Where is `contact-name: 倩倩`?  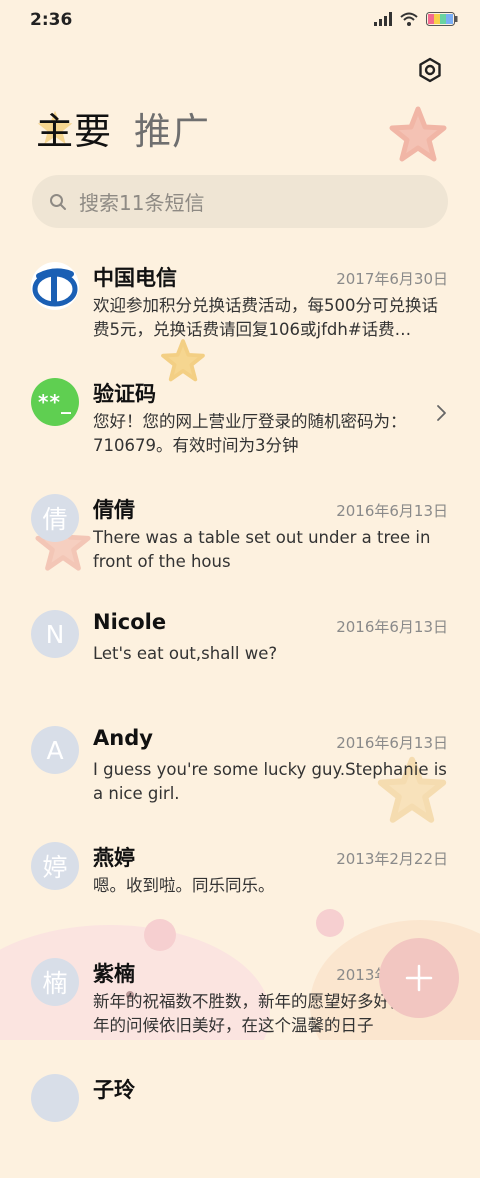
contact-name: 倩倩 is located at coordinates (114, 510).